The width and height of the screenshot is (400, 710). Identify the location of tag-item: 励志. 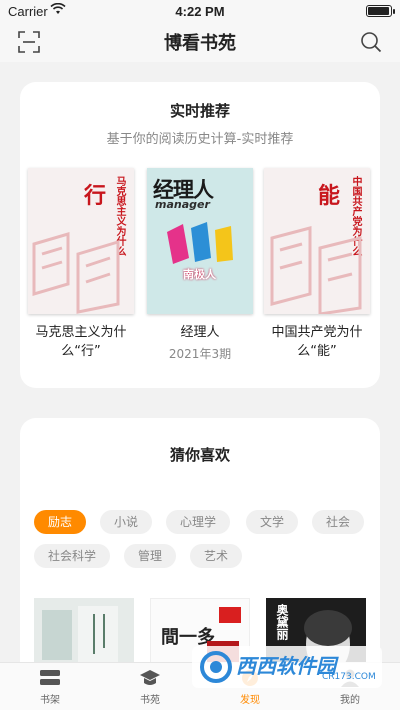
(60, 522).